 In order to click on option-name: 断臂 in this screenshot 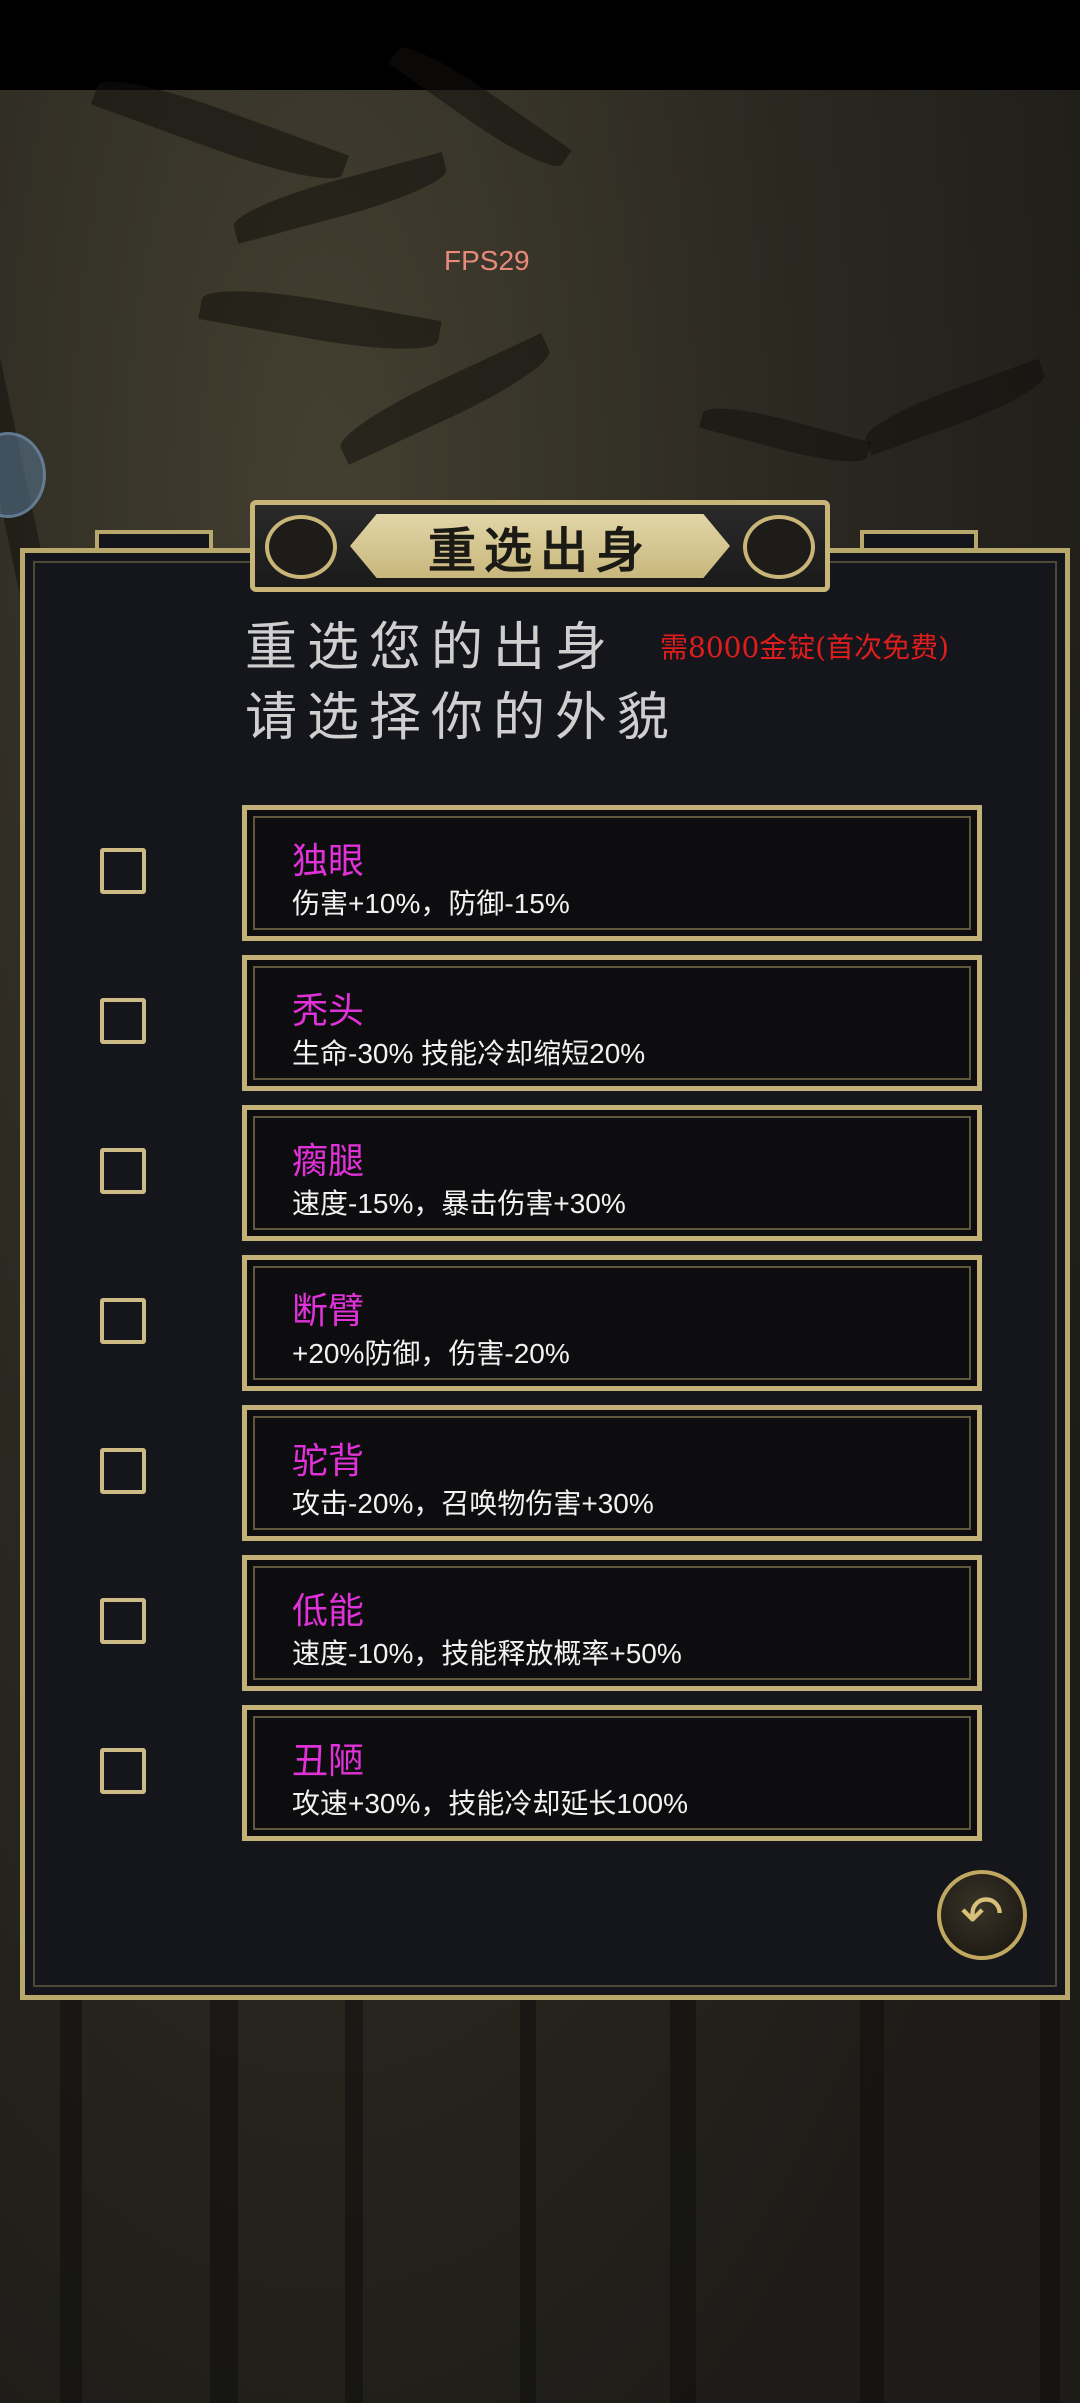, I will do `click(328, 1310)`.